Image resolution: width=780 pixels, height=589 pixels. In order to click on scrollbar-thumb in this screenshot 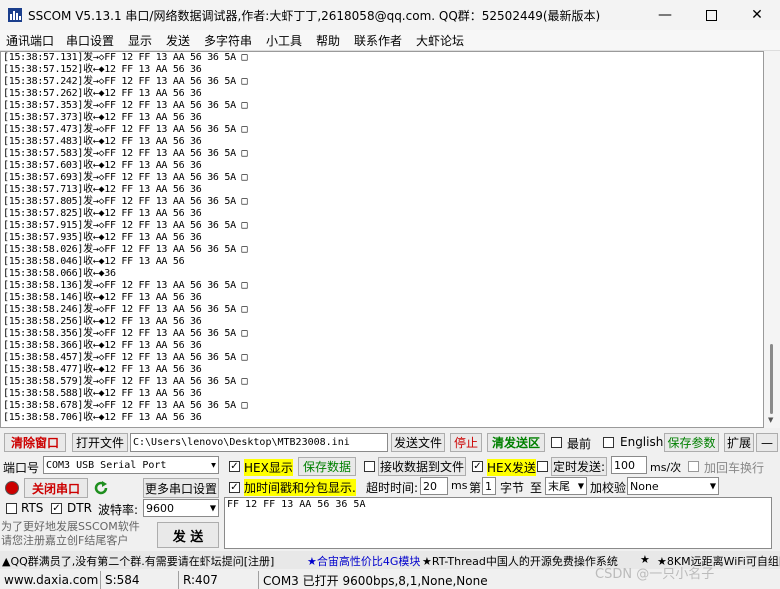, I will do `click(771, 379)`.